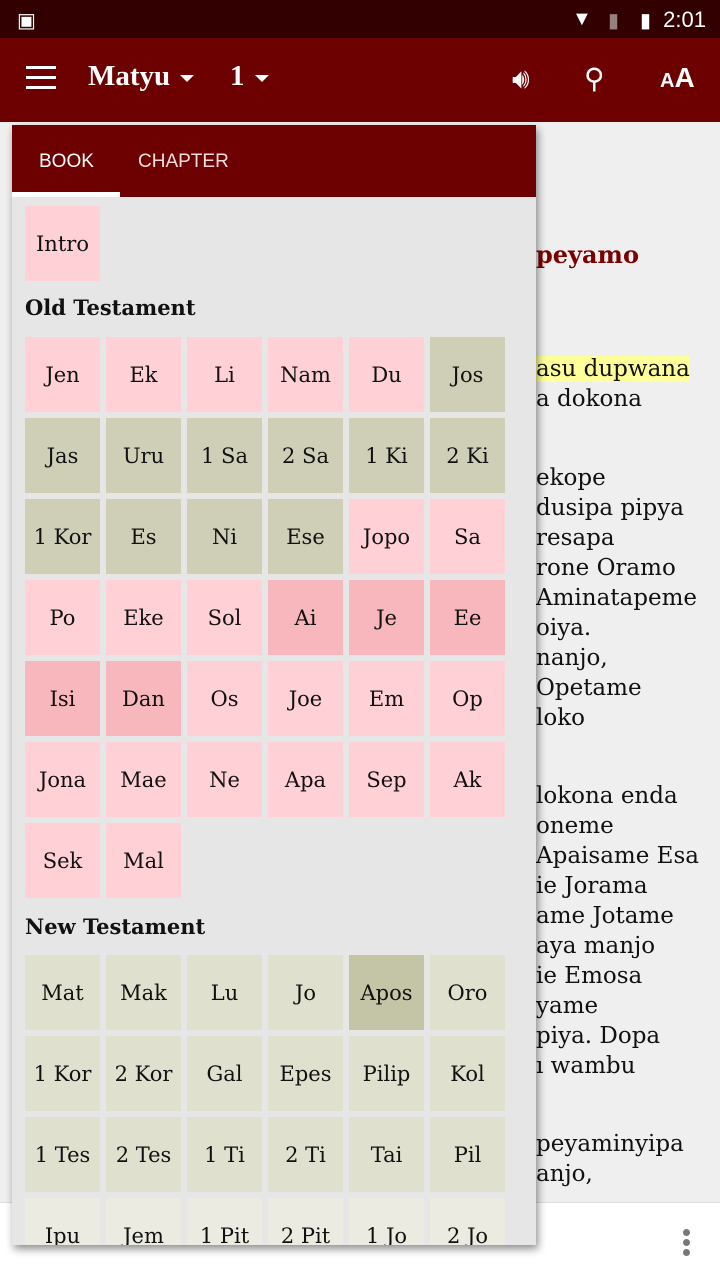 Image resolution: width=720 pixels, height=1280 pixels. Describe the element at coordinates (305, 1073) in the screenshot. I see `book-button: Epes` at that location.